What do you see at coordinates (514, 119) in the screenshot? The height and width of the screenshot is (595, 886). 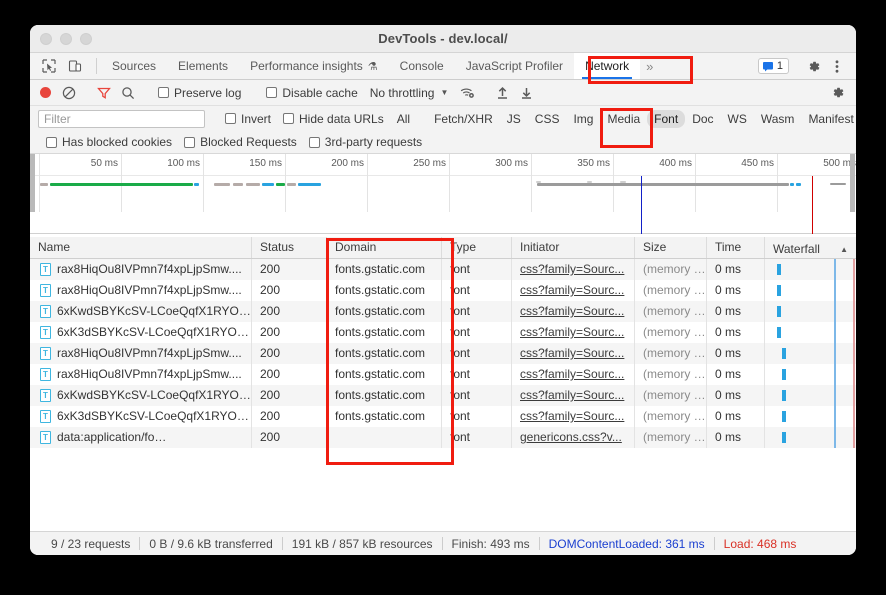 I see `filter-type-js: JS` at bounding box center [514, 119].